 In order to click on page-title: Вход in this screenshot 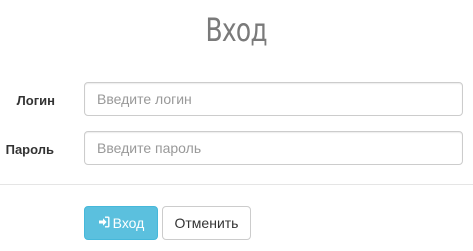, I will do `click(236, 30)`.